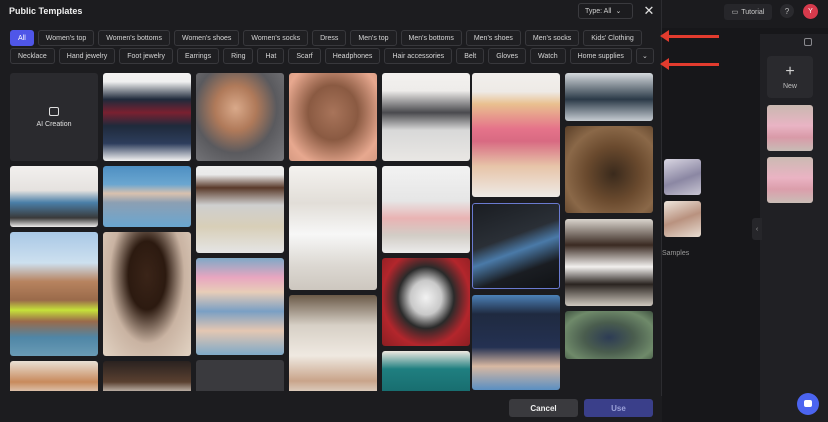 Image resolution: width=828 pixels, height=422 pixels. I want to click on ai-creation-label: AI Creation, so click(54, 124).